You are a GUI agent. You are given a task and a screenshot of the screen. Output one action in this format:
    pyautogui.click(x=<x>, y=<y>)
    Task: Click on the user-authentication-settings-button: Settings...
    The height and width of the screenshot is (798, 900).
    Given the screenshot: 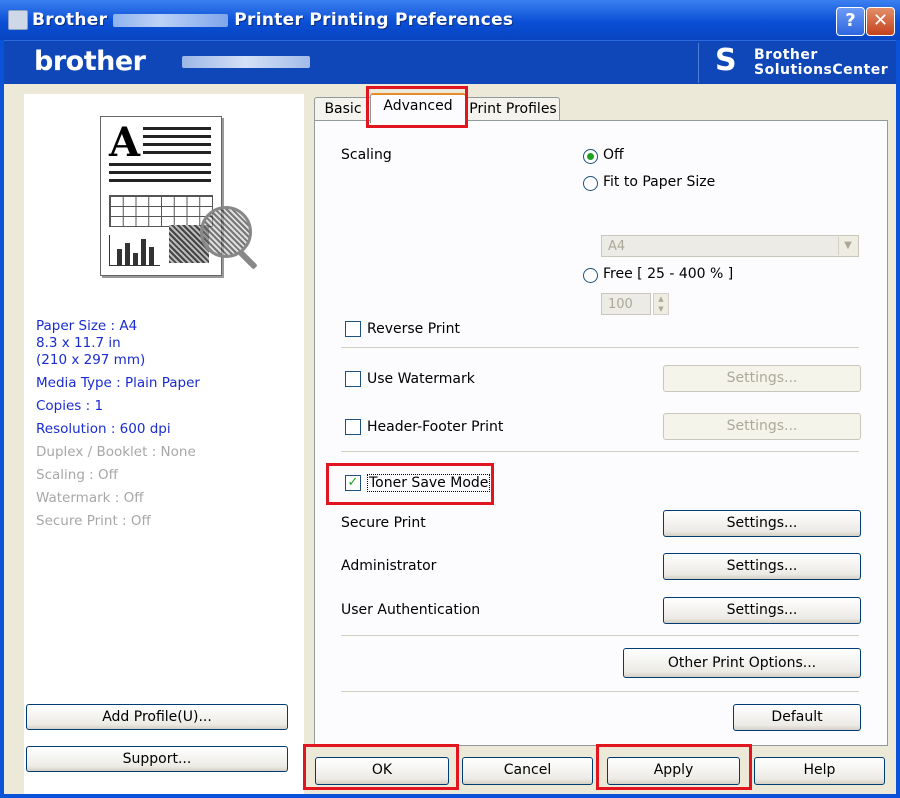 What is the action you would take?
    pyautogui.click(x=762, y=610)
    